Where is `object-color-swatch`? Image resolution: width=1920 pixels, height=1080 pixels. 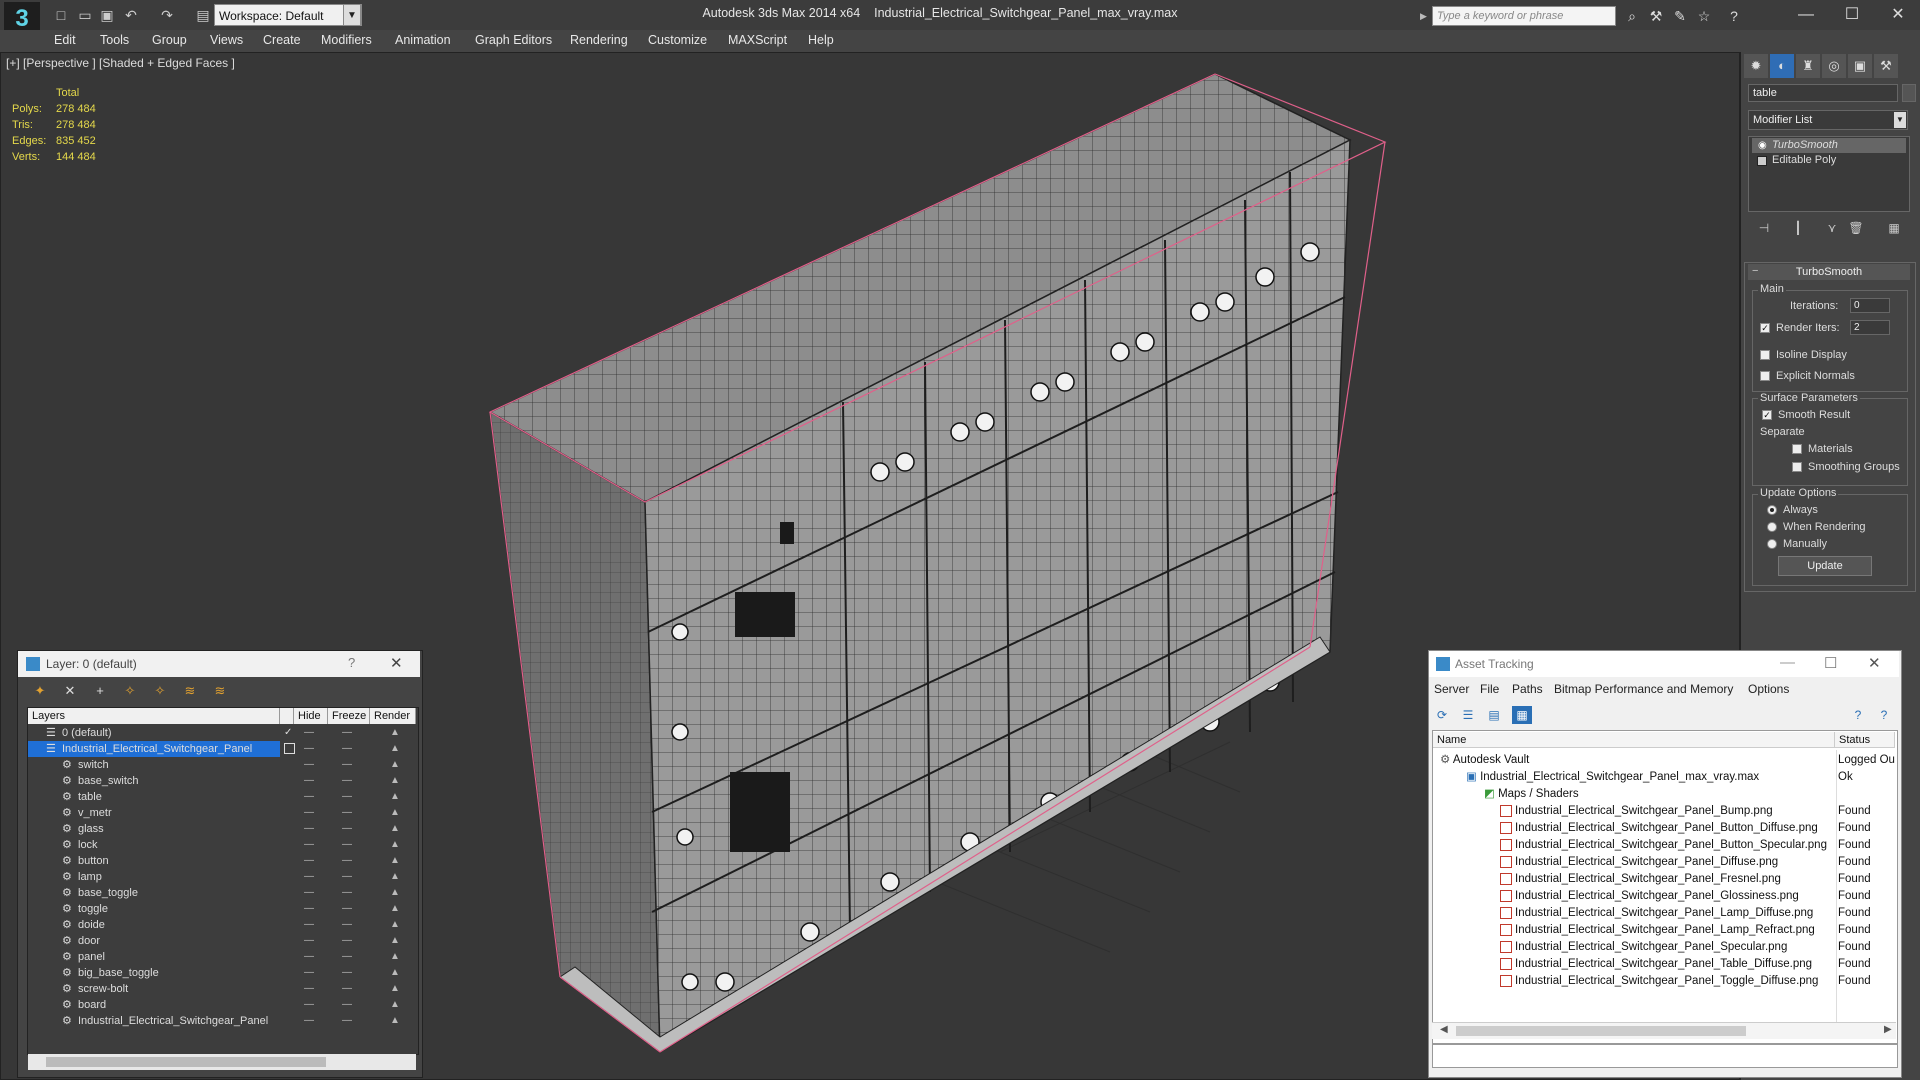
object-color-swatch is located at coordinates (1909, 93).